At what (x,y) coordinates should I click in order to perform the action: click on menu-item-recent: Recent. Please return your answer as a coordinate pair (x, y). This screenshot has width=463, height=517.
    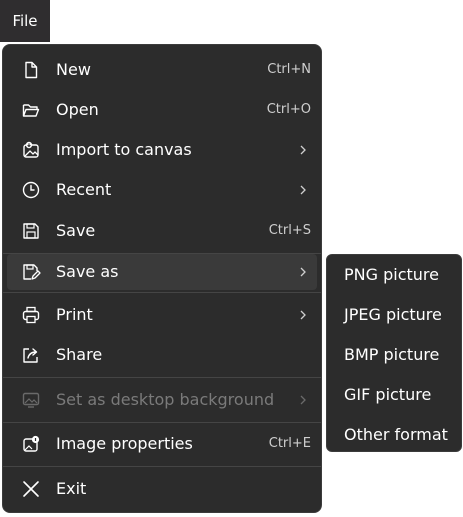
    Looking at the image, I should click on (162, 190).